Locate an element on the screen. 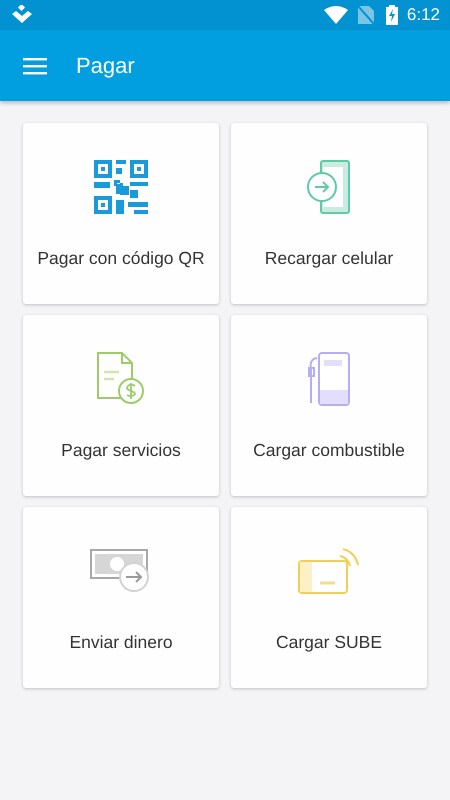 The image size is (450, 800). wifi-icon is located at coordinates (336, 15).